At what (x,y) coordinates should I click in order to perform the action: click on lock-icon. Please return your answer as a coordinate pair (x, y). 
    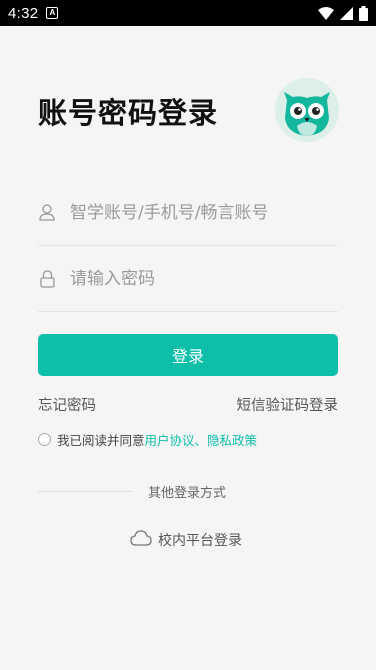
    Looking at the image, I should click on (47, 278).